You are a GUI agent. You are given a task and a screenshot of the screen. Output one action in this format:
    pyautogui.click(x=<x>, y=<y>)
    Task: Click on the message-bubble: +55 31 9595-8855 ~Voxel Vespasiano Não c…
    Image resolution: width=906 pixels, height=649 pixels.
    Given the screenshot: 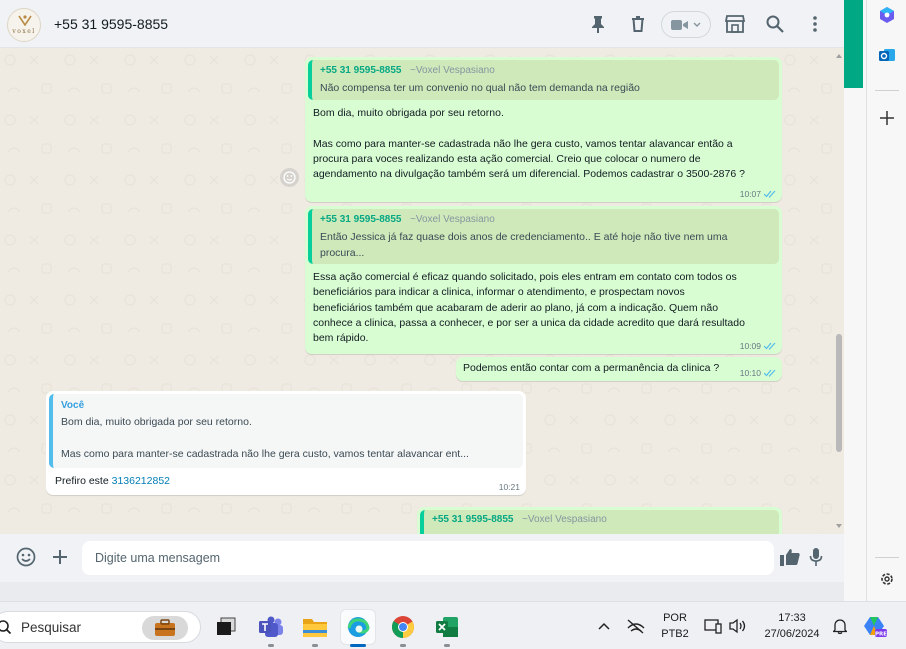 What is the action you would take?
    pyautogui.click(x=543, y=129)
    